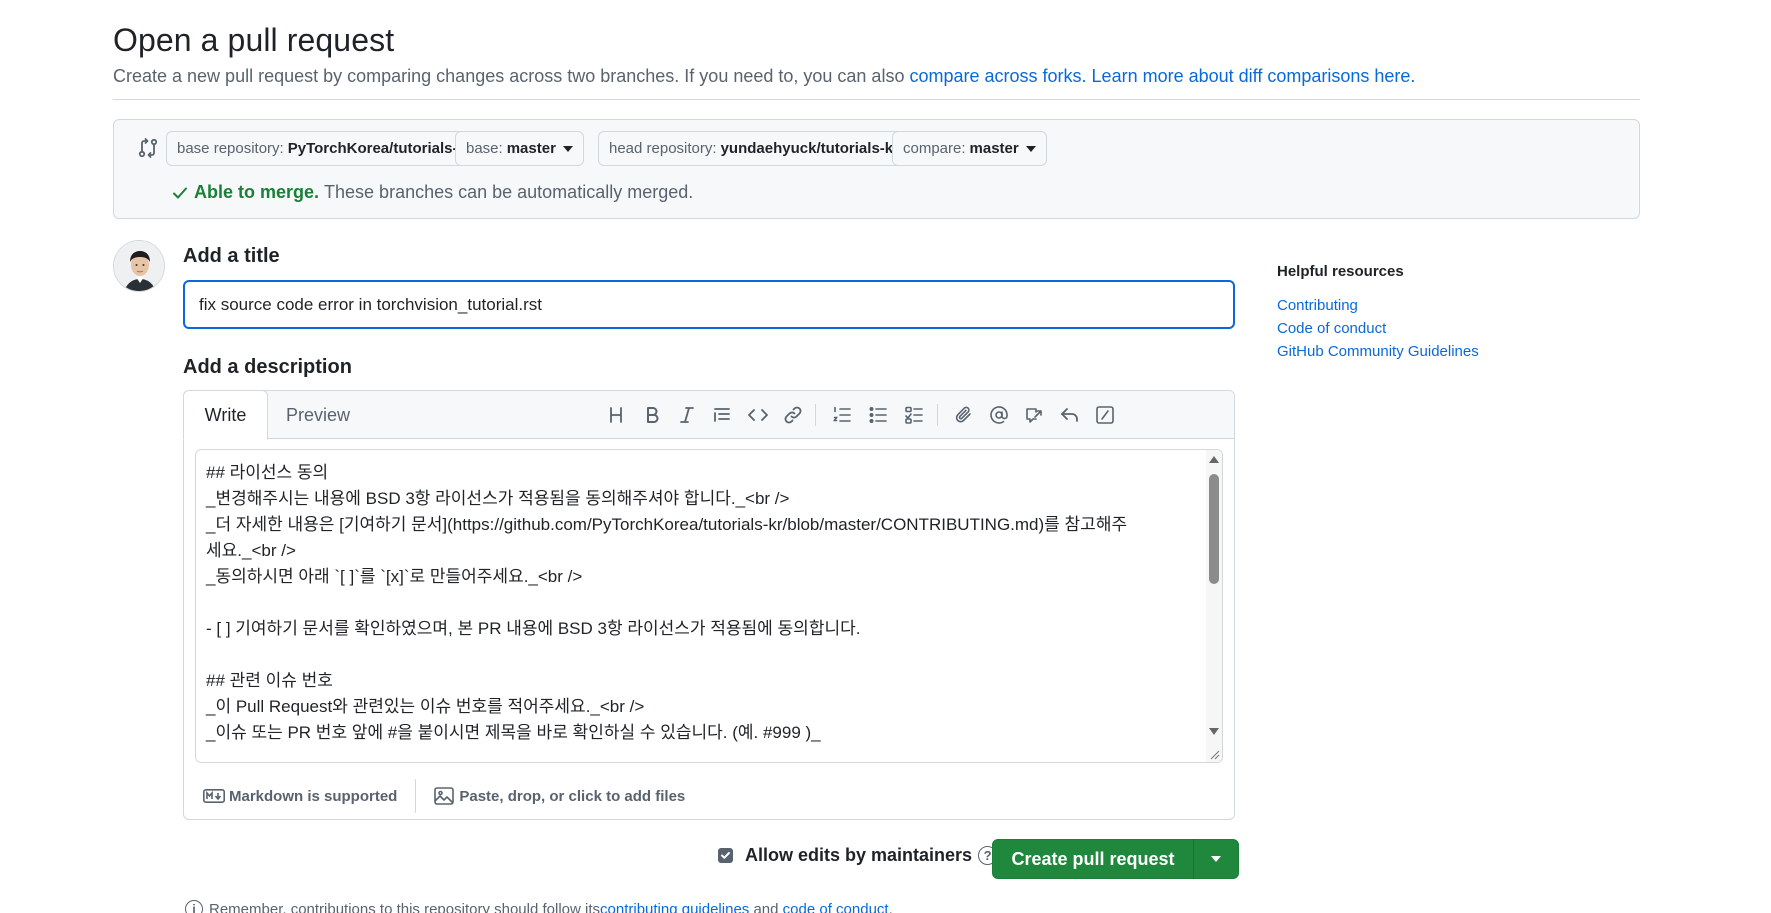  Describe the element at coordinates (687, 415) in the screenshot. I see `italic-icon` at that location.